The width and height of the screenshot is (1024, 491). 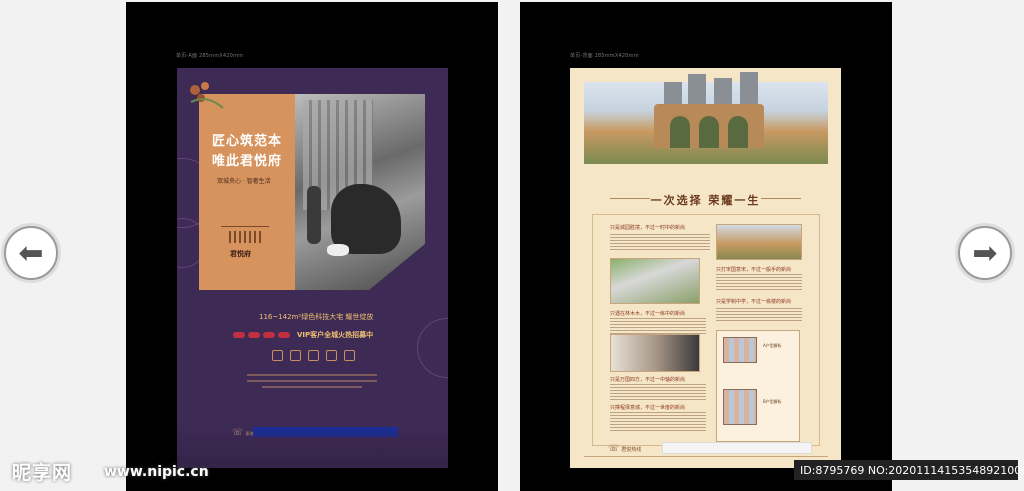 I want to click on city-silhouette, so click(x=312, y=448).